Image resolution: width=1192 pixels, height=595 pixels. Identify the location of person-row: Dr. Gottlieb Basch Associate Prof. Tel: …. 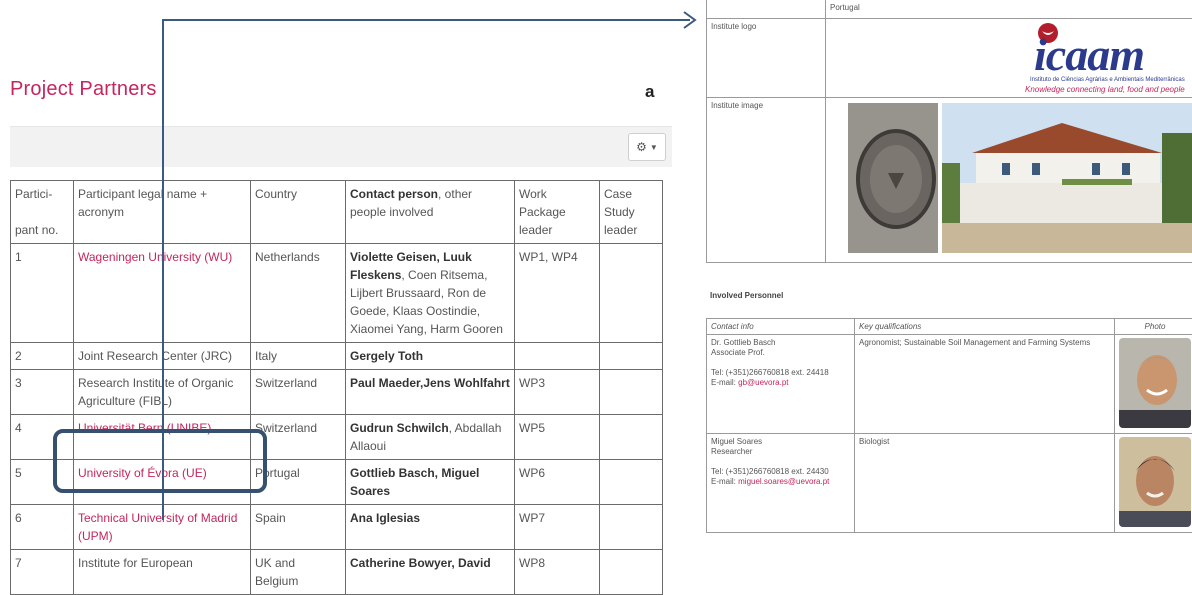
(949, 384).